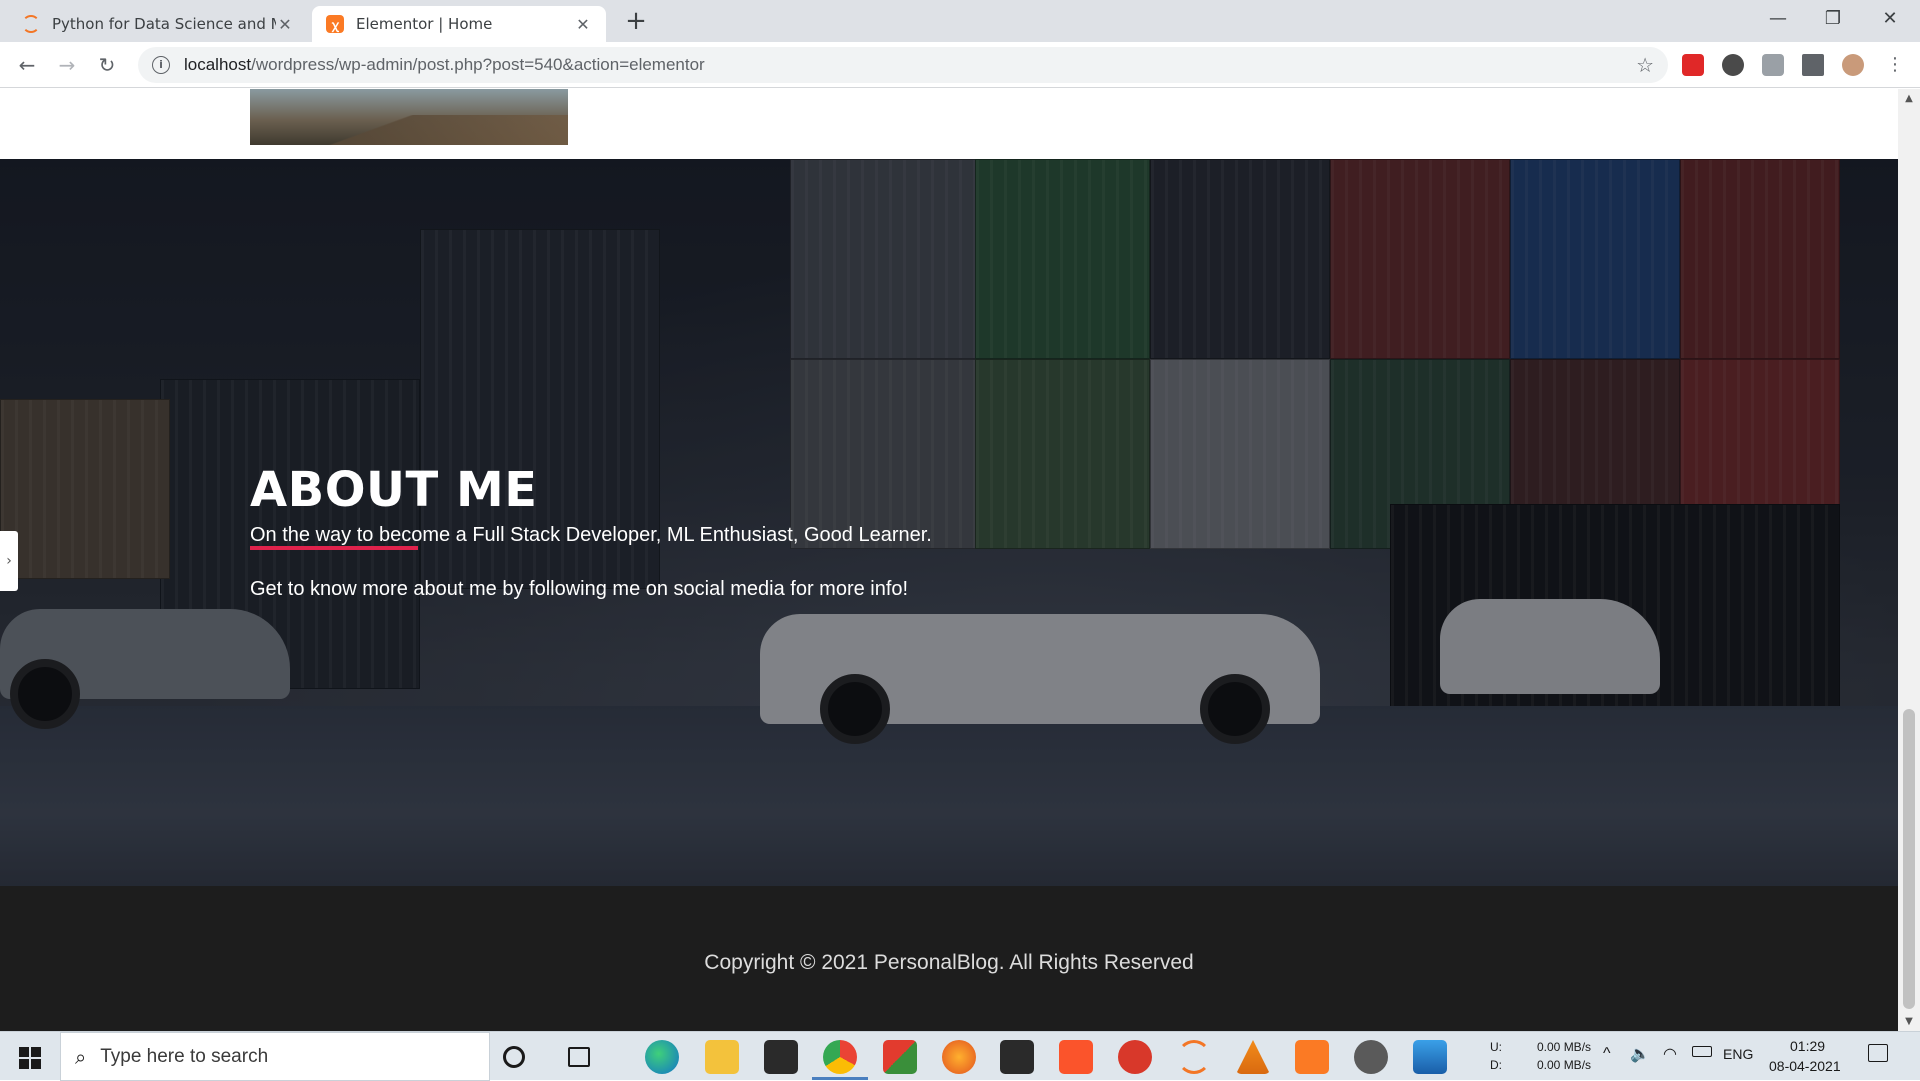 This screenshot has height=1081, width=1920. What do you see at coordinates (9, 561) in the screenshot?
I see `elementor-panel-toggle: ›` at bounding box center [9, 561].